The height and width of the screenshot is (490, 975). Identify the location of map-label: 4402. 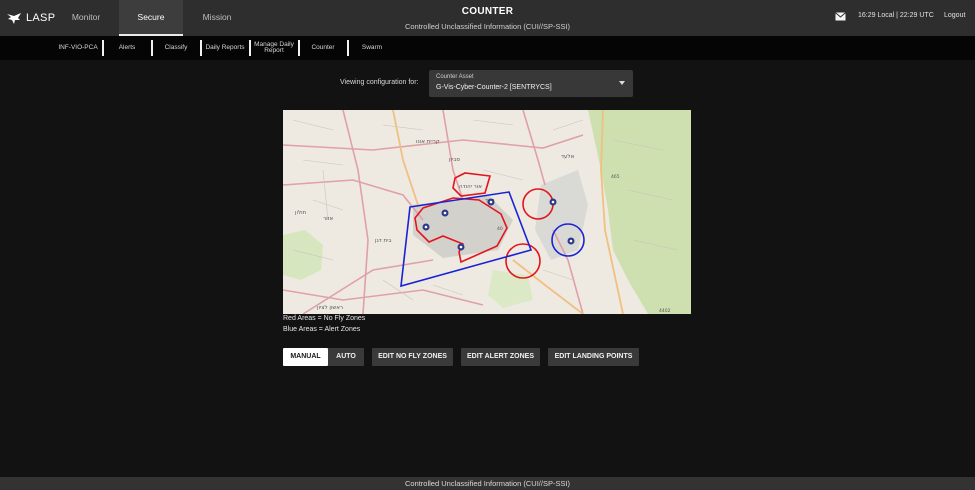
(665, 311).